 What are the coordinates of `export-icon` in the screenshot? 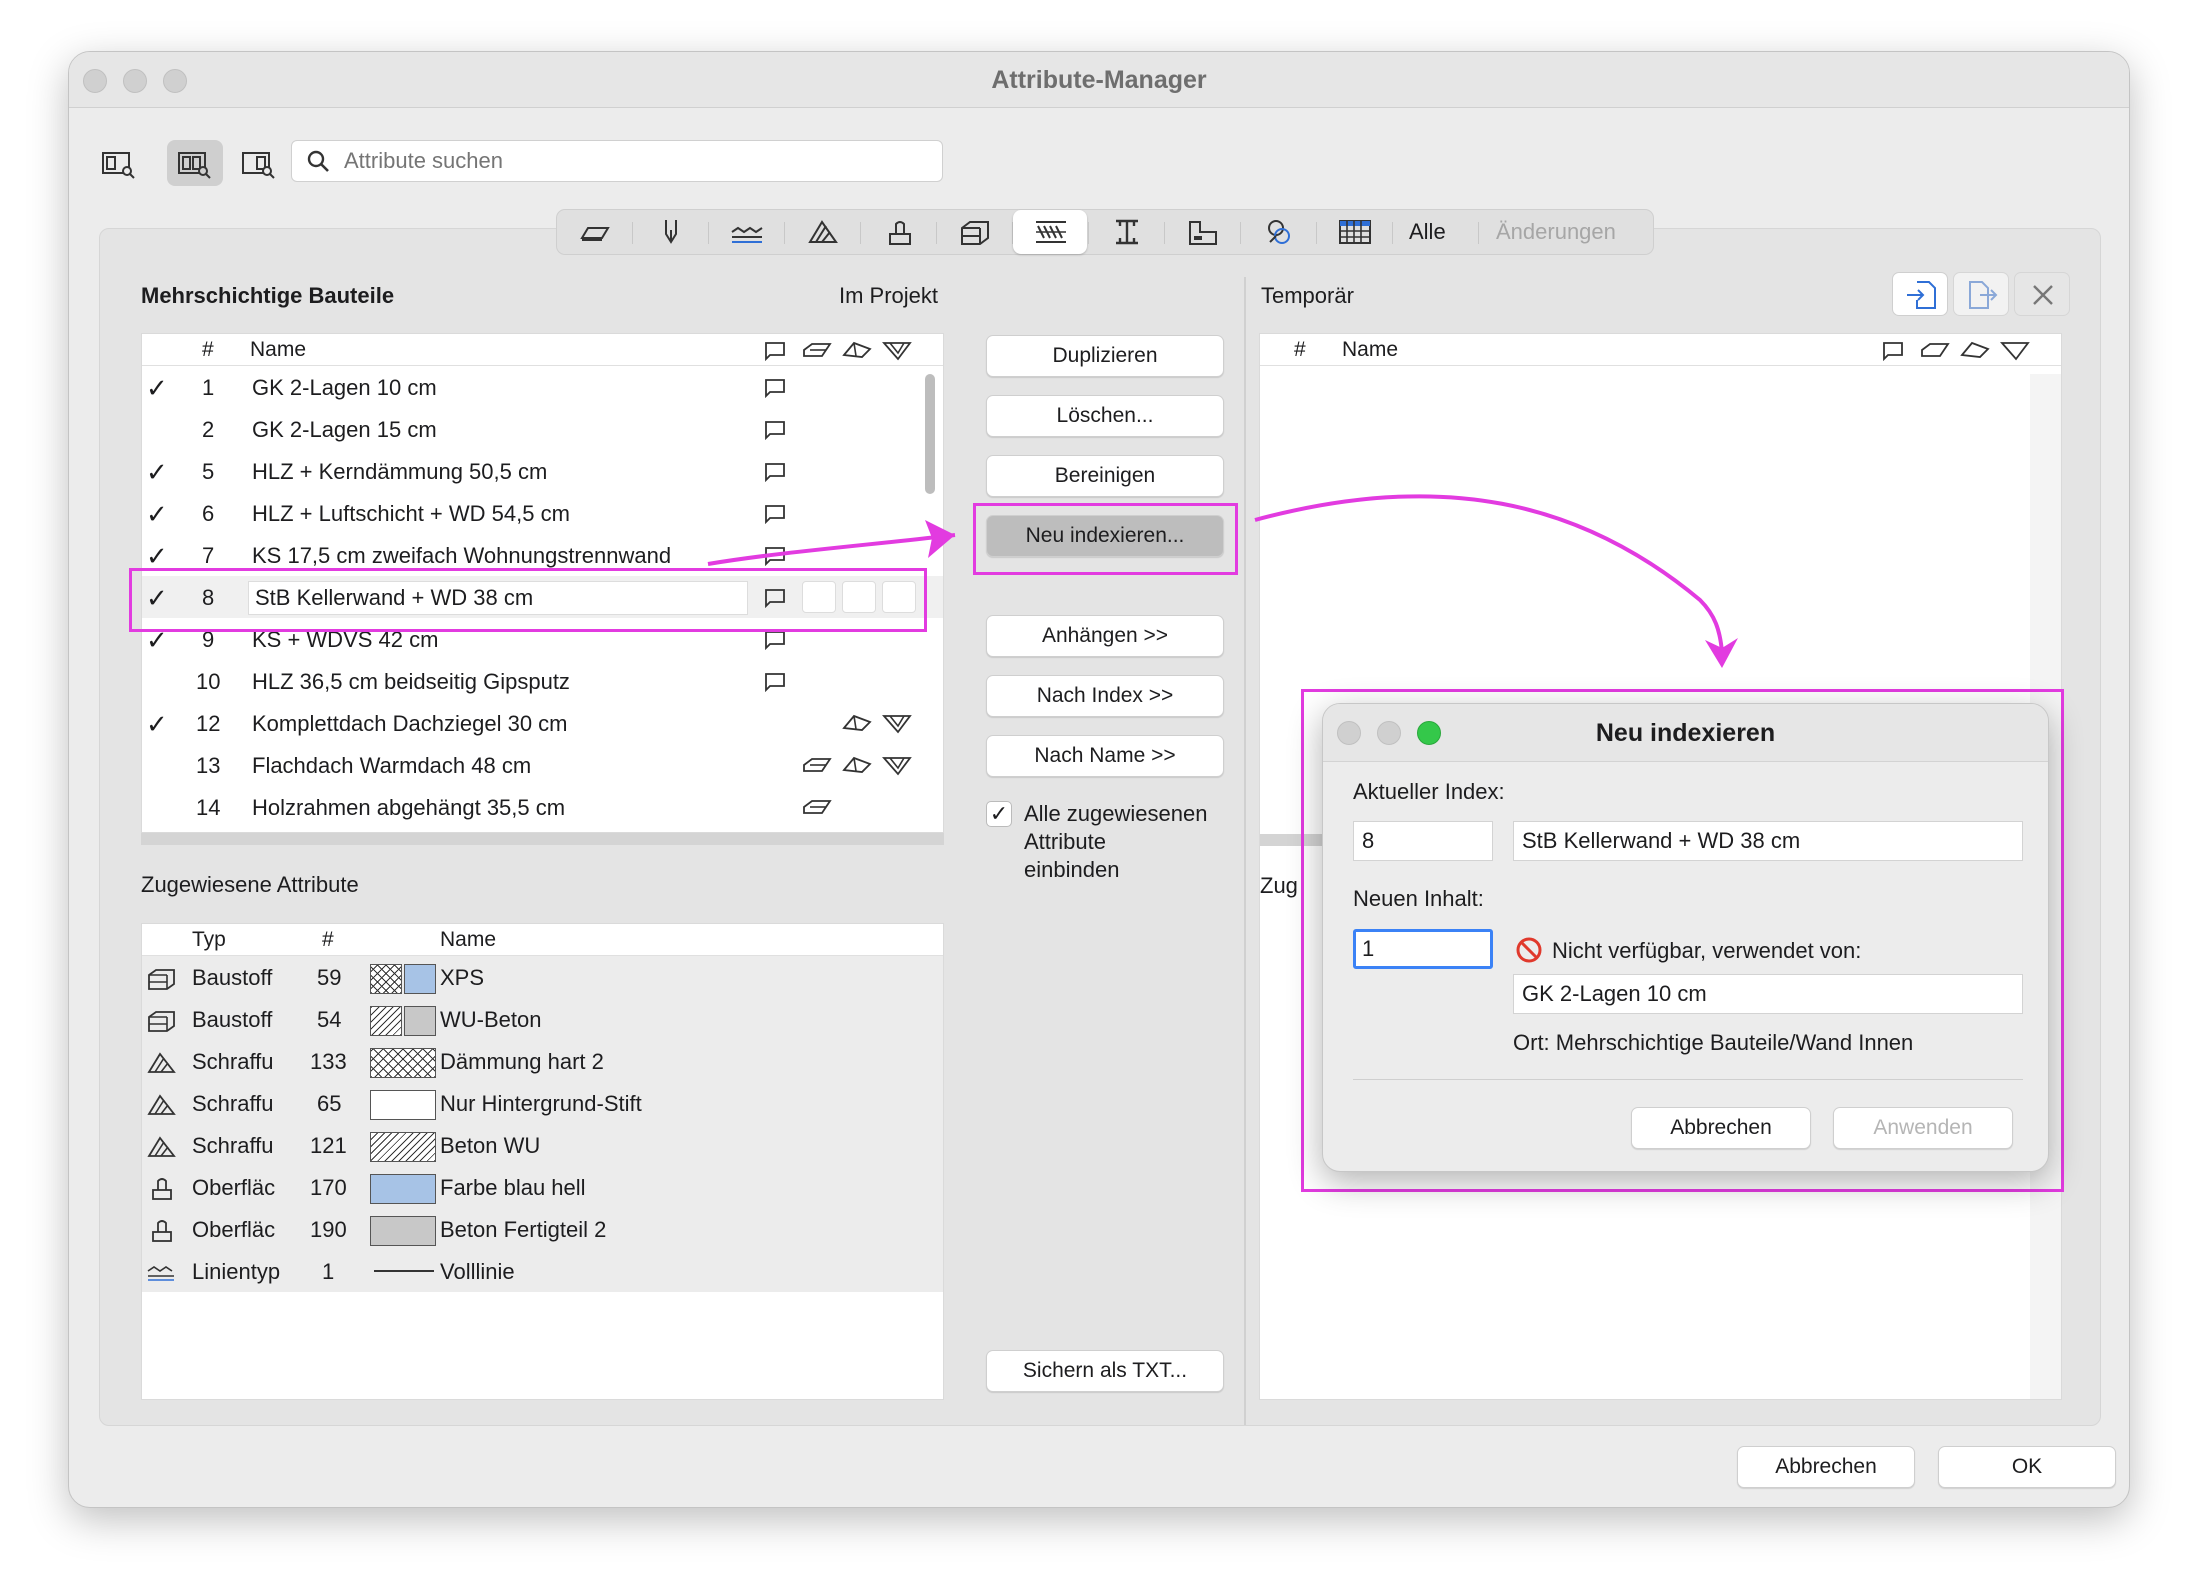 It's located at (1983, 295).